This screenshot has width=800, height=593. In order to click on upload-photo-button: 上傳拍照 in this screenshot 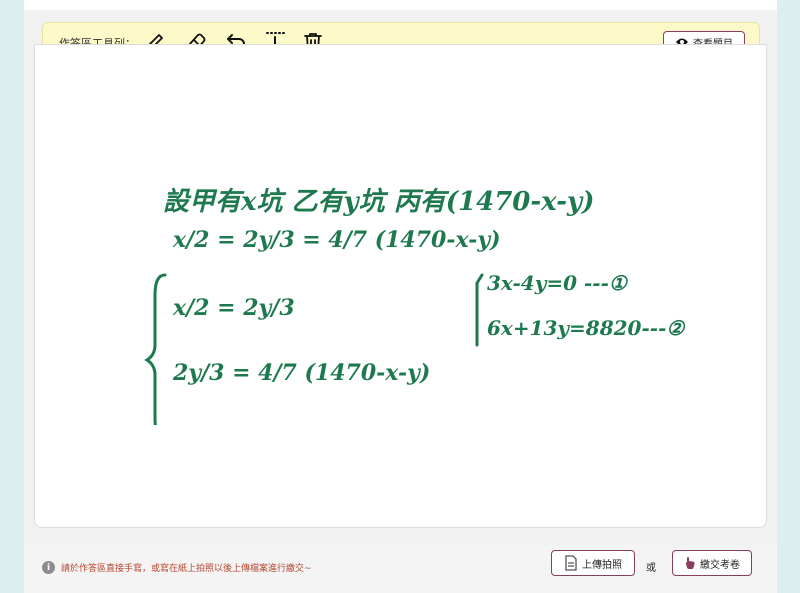, I will do `click(593, 563)`.